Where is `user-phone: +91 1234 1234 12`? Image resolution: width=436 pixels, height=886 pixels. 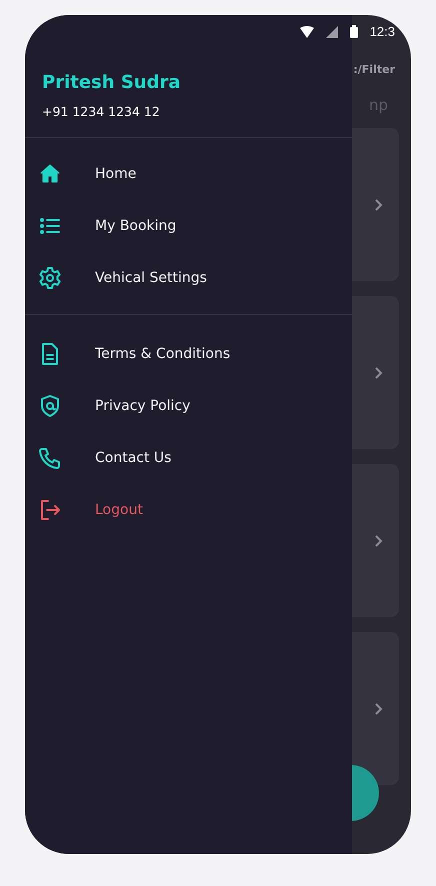
user-phone: +91 1234 1234 12 is located at coordinates (101, 111).